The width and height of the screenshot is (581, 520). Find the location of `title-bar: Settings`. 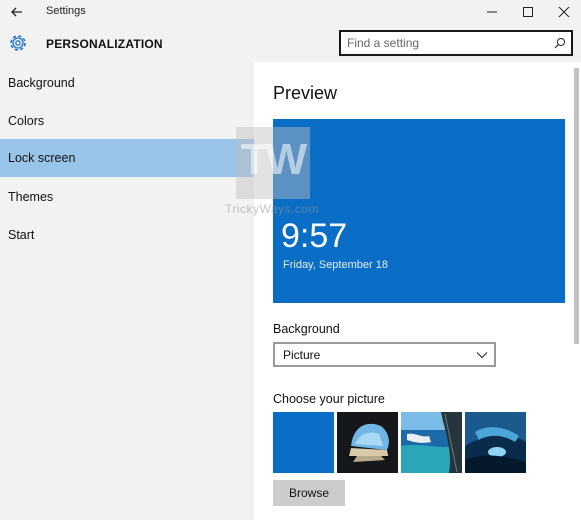

title-bar: Settings is located at coordinates (290, 12).